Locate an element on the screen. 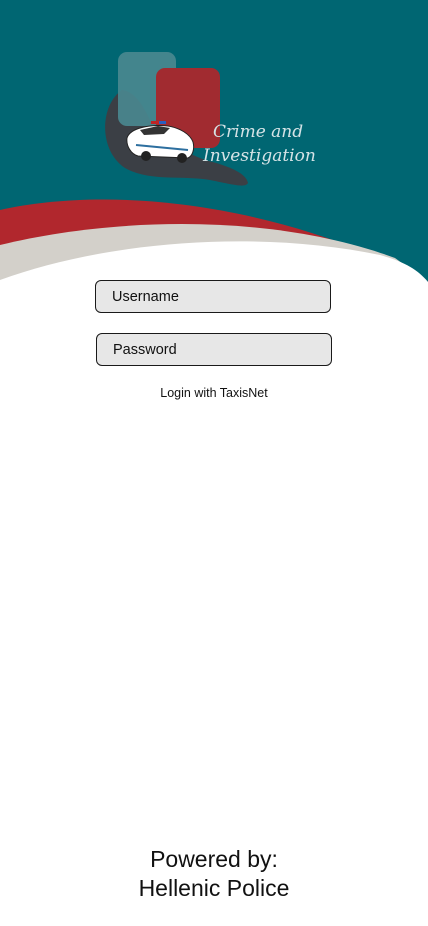  organization-name: Hellenic Police is located at coordinates (214, 888).